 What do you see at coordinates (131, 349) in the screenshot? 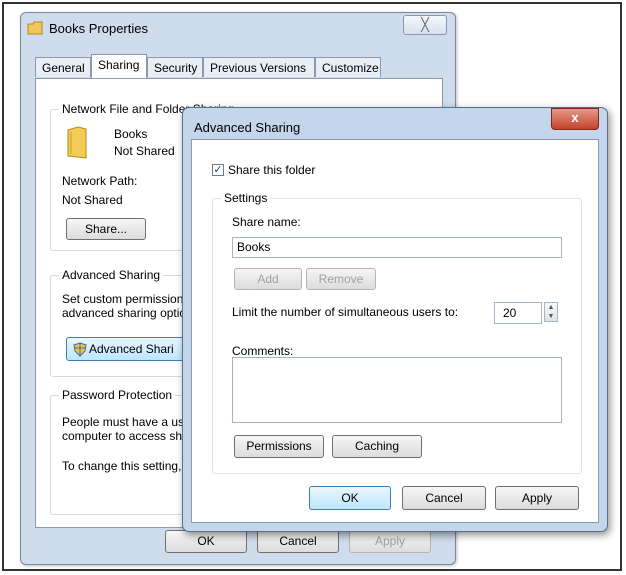
I see `advanced-sharing-button-label: Advanced Shari` at bounding box center [131, 349].